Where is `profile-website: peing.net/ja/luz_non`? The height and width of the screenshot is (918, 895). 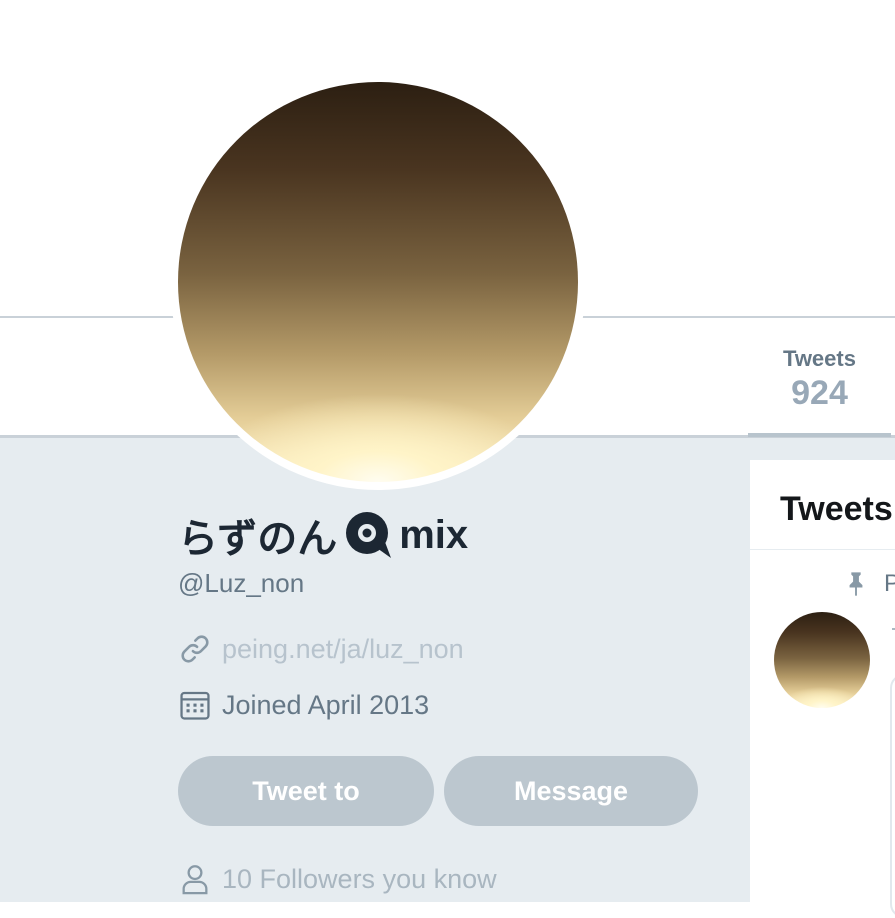 profile-website: peing.net/ja/luz_non is located at coordinates (321, 649).